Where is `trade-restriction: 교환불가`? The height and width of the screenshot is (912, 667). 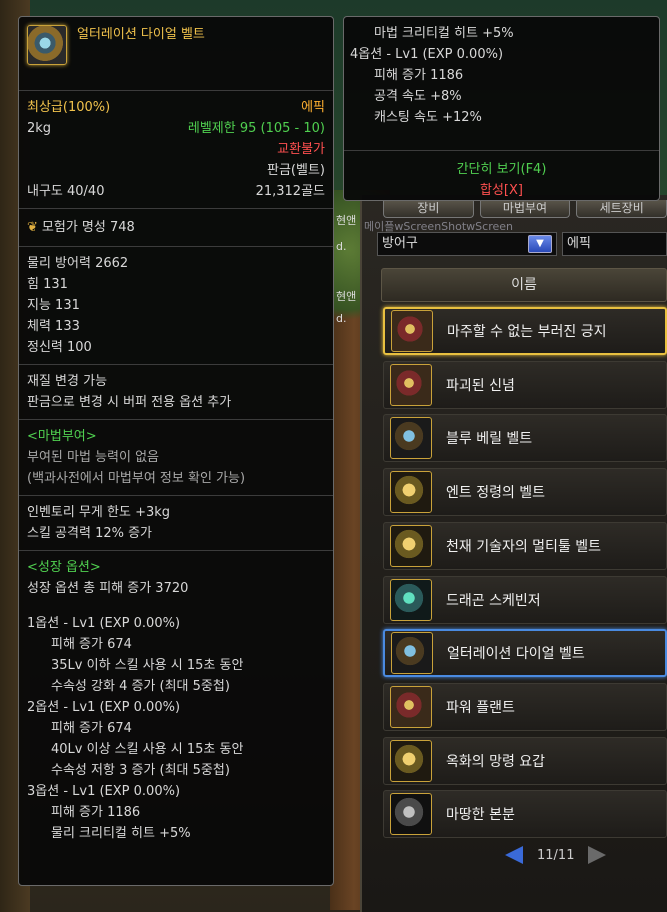
trade-restriction: 교환불가 is located at coordinates (301, 149).